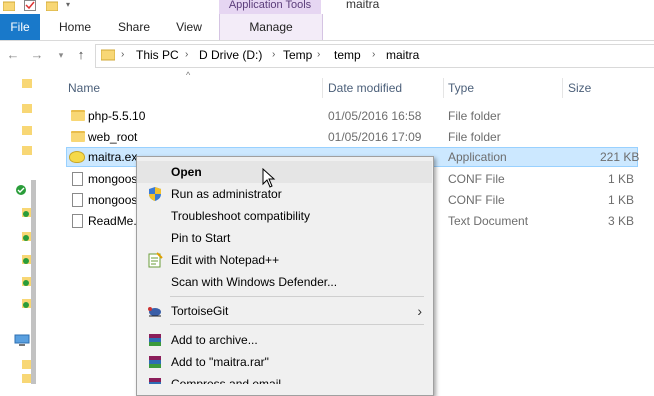 This screenshot has height=396, width=654. I want to click on menu-item-label: Edit with Notepad++, so click(225, 260).